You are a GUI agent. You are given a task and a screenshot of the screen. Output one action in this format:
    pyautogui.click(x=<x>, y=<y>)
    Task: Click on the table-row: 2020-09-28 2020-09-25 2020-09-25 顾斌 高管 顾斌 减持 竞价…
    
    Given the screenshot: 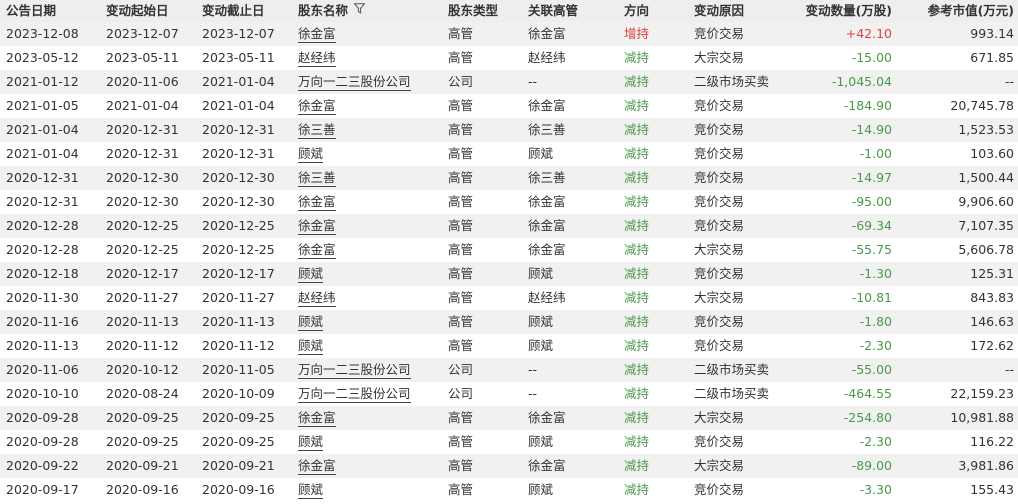 What is the action you would take?
    pyautogui.click(x=509, y=442)
    